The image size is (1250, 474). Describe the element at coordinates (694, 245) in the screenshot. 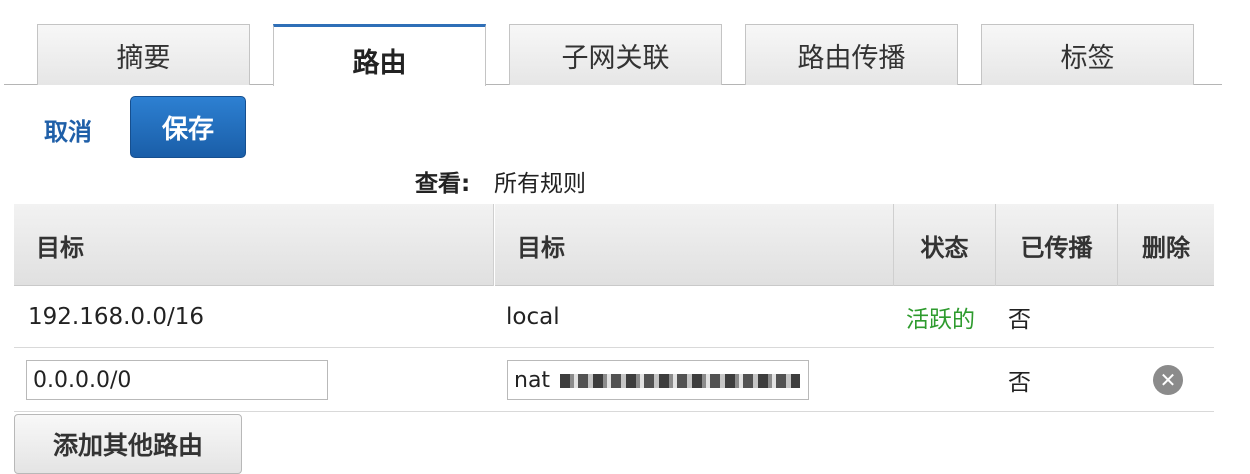

I see `column-header-target: 目标` at that location.